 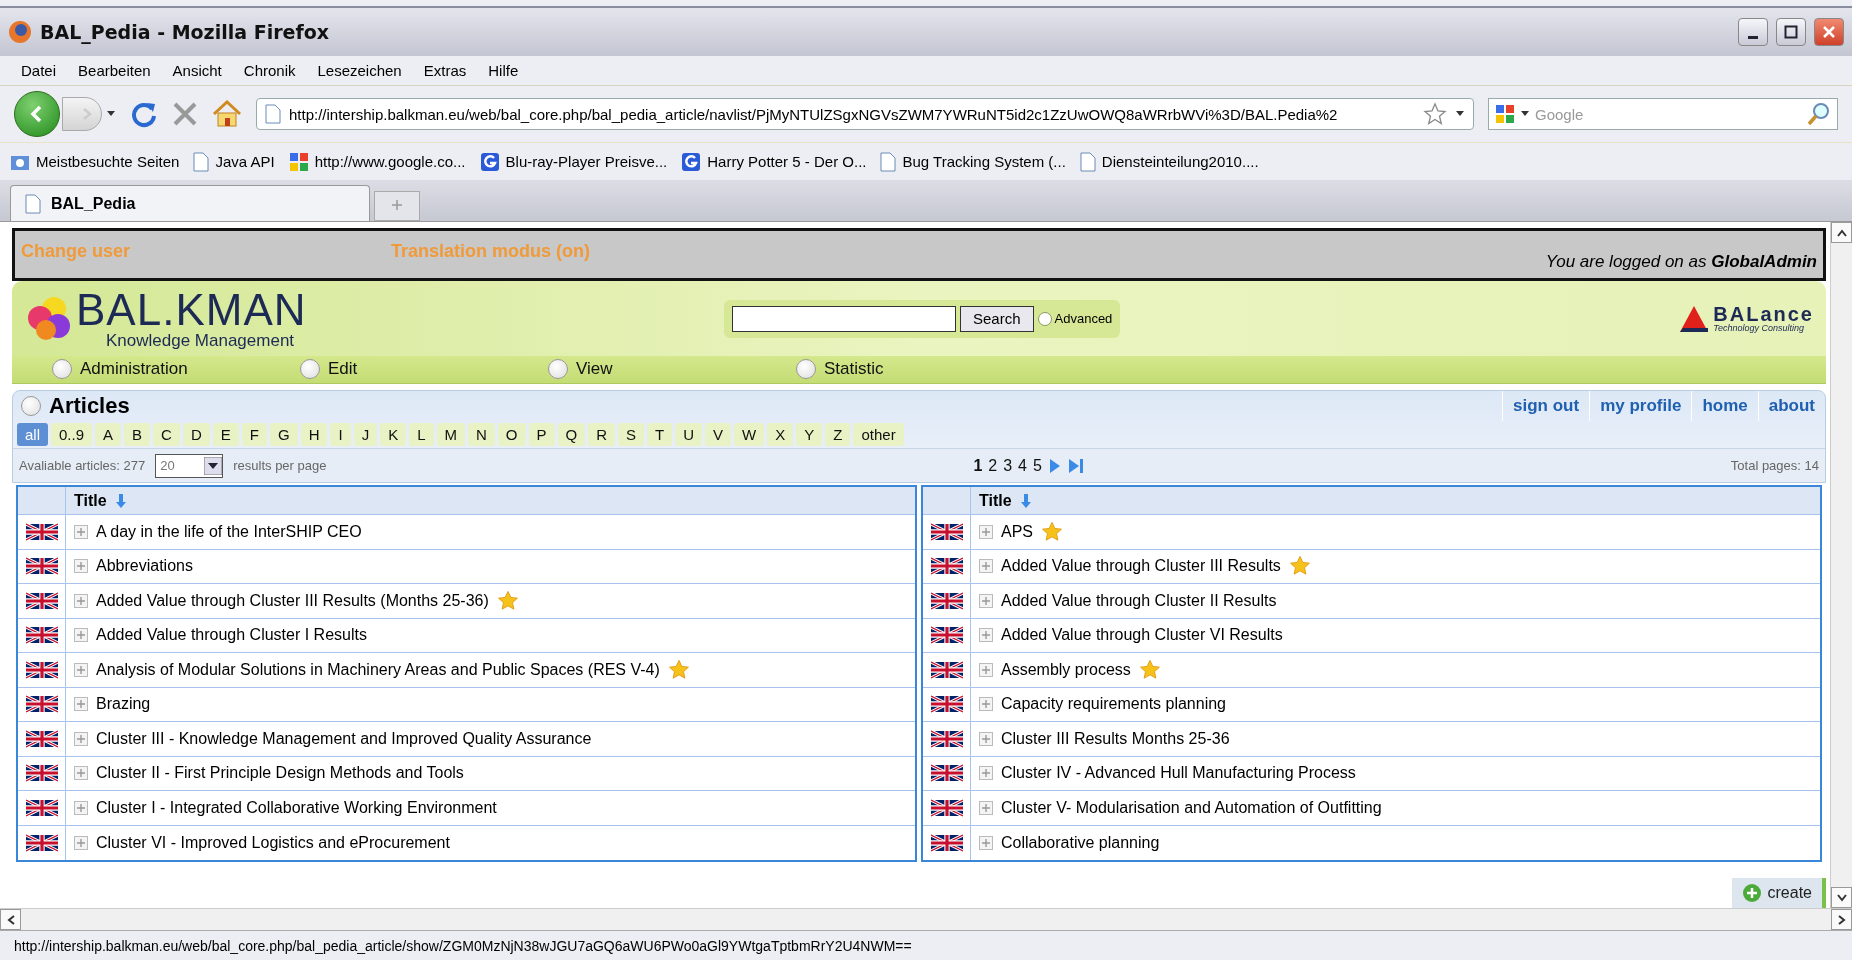 What do you see at coordinates (1841, 232) in the screenshot?
I see `scroll-up-button` at bounding box center [1841, 232].